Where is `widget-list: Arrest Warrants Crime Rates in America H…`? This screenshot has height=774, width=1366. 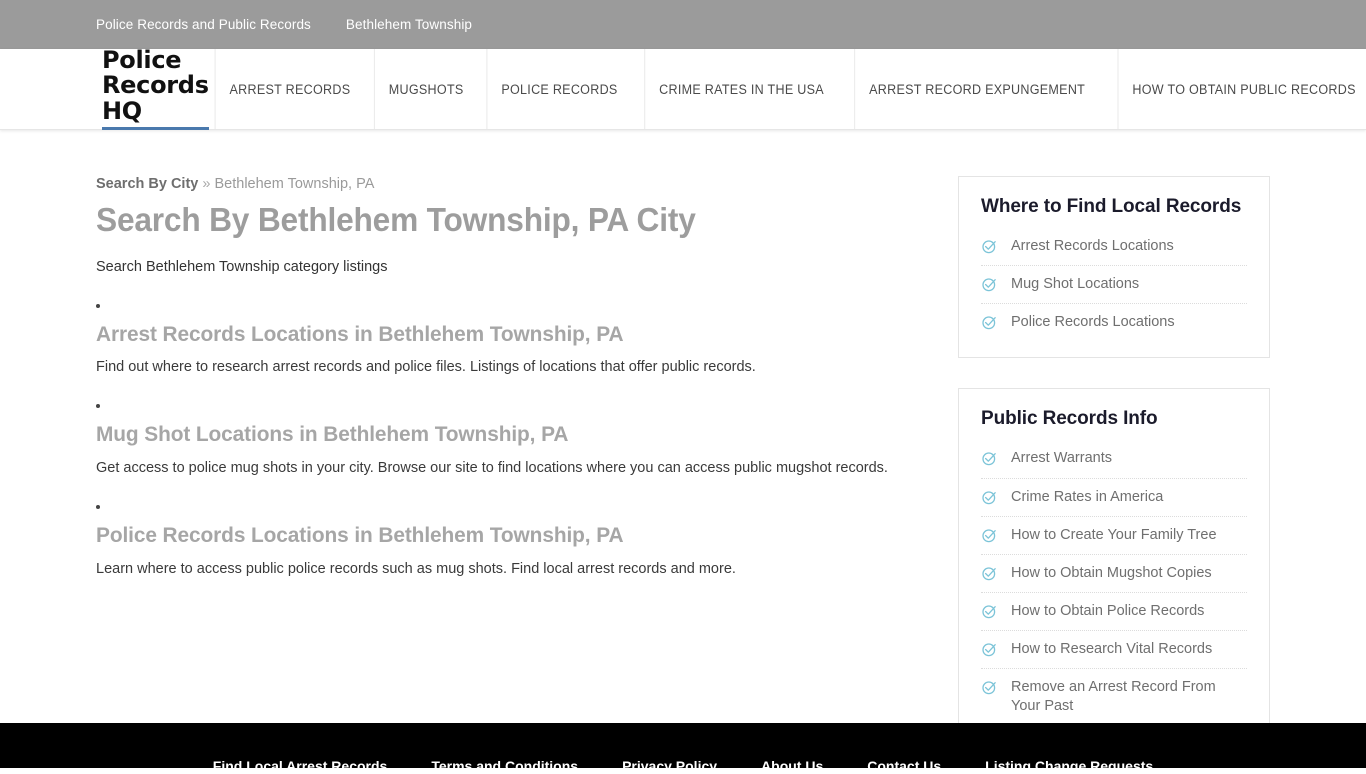
widget-list: Arrest Warrants Crime Rates in America H… is located at coordinates (1114, 582).